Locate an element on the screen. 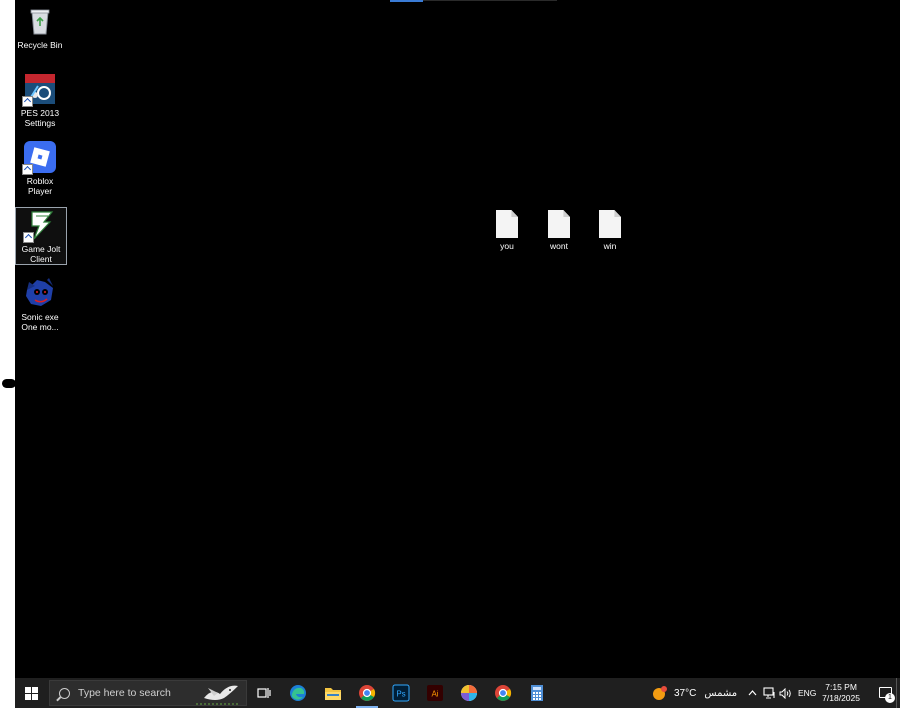  svg-text: Ps is located at coordinates (400, 694).